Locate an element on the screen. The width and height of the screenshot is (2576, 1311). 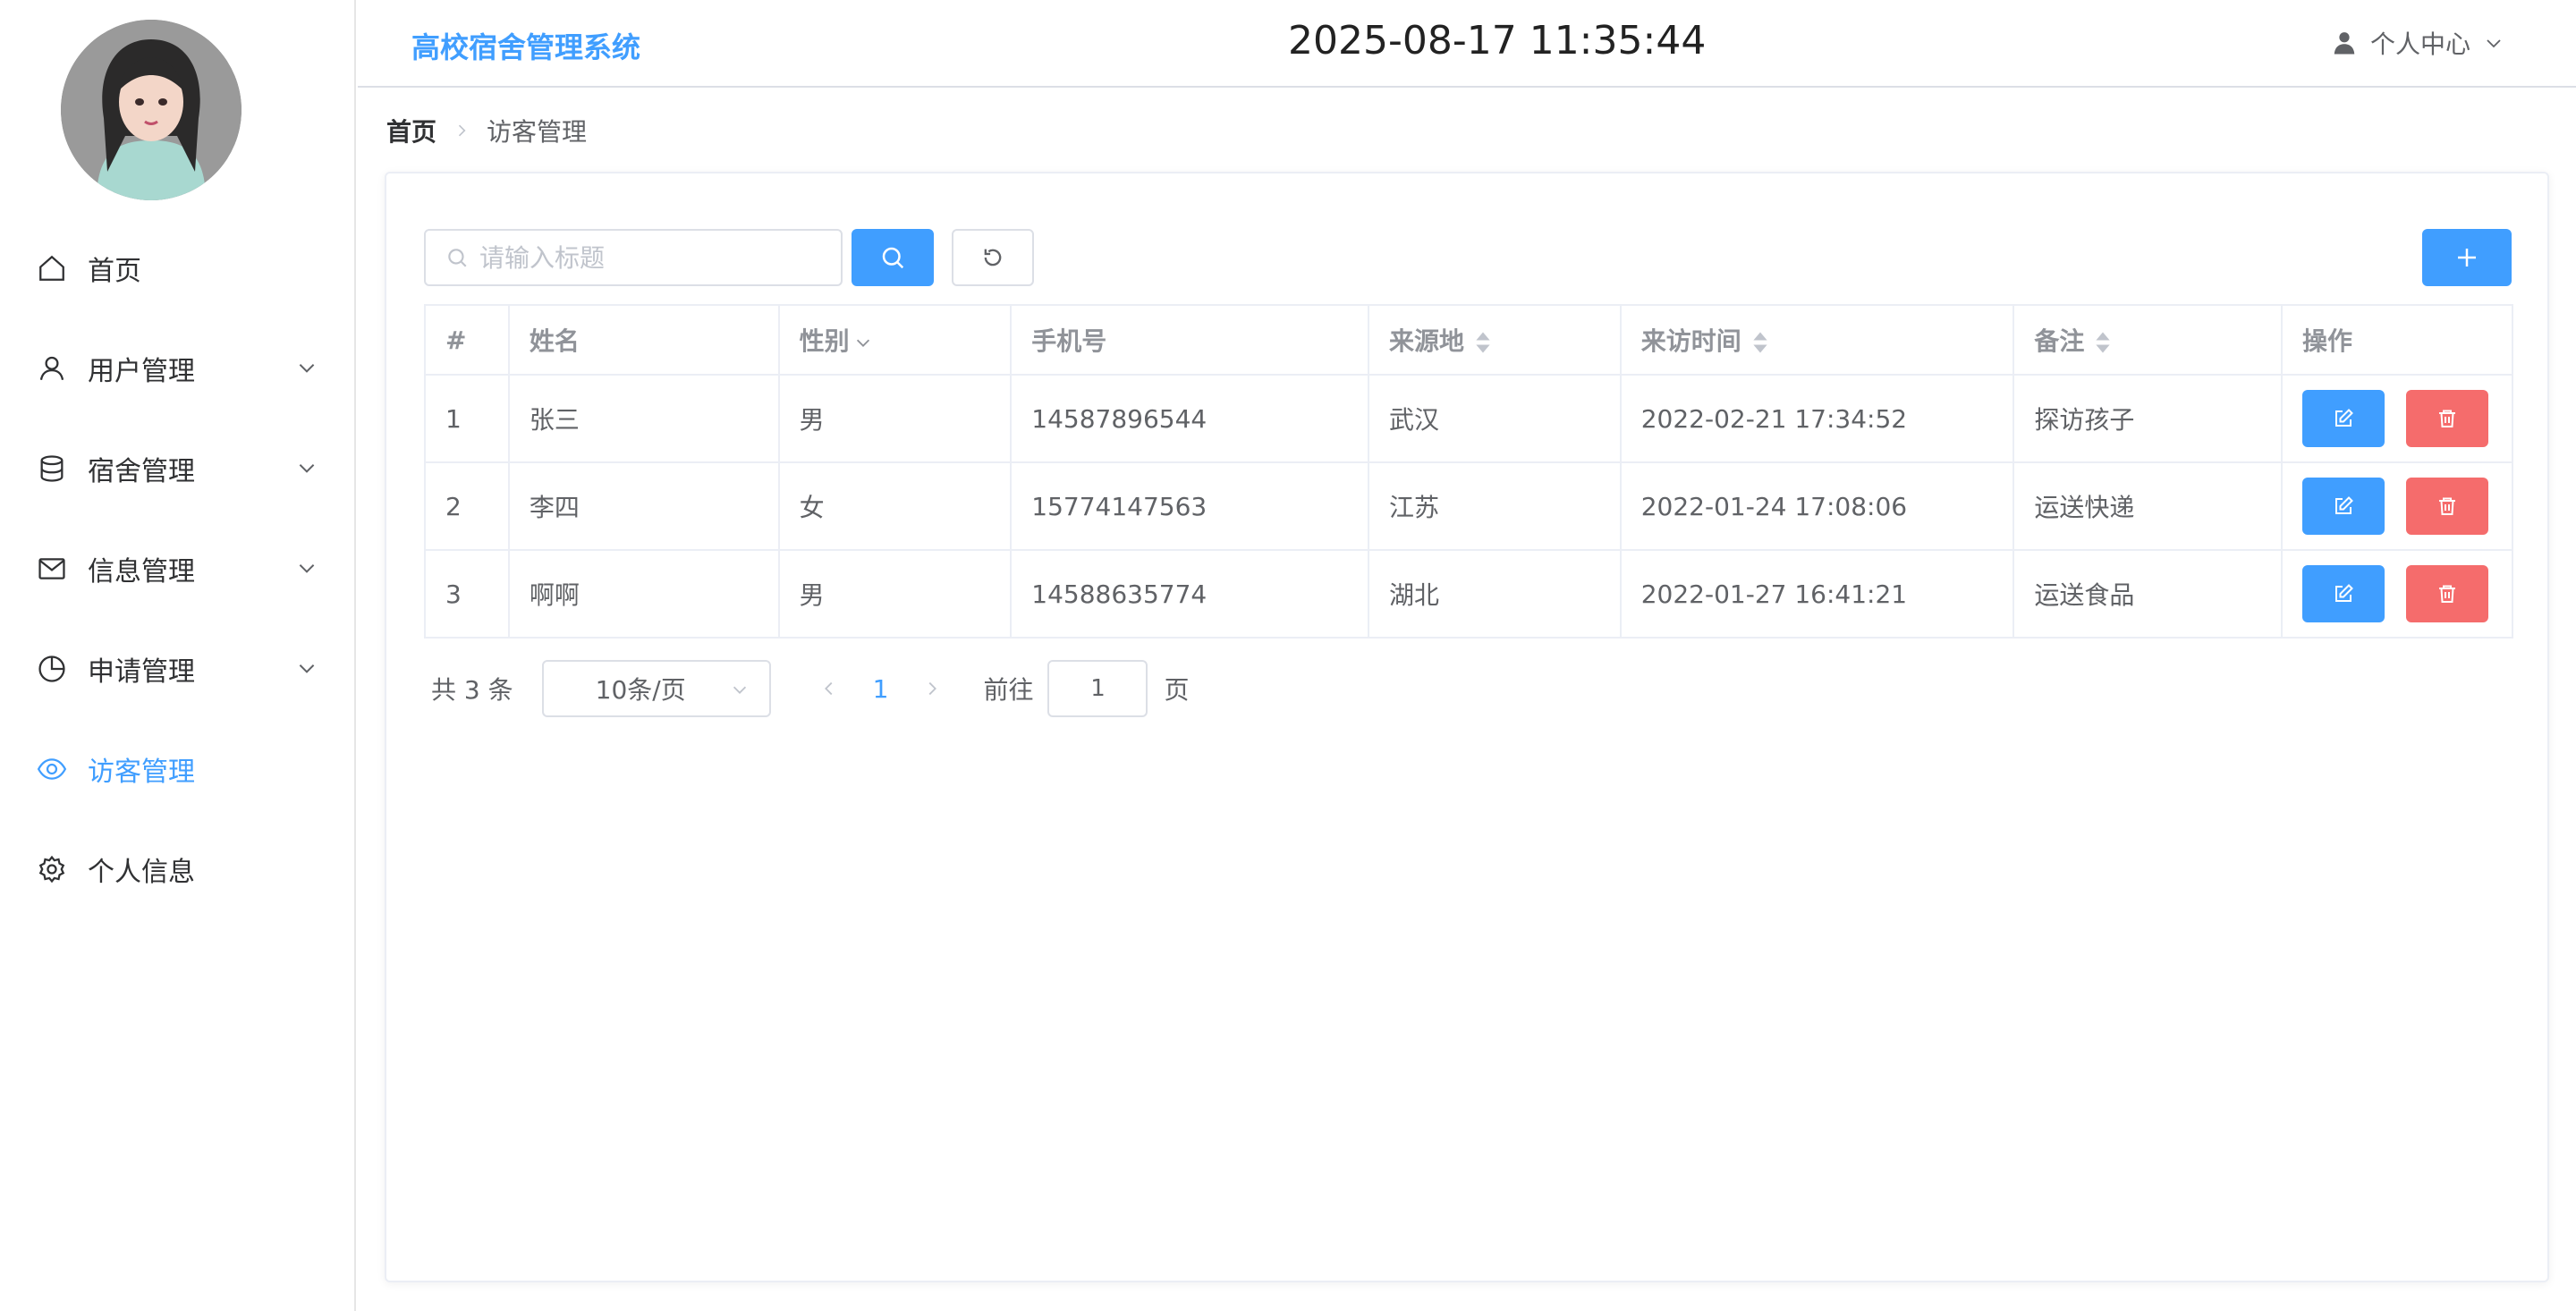
column-header-label: 性别 is located at coordinates (824, 341).